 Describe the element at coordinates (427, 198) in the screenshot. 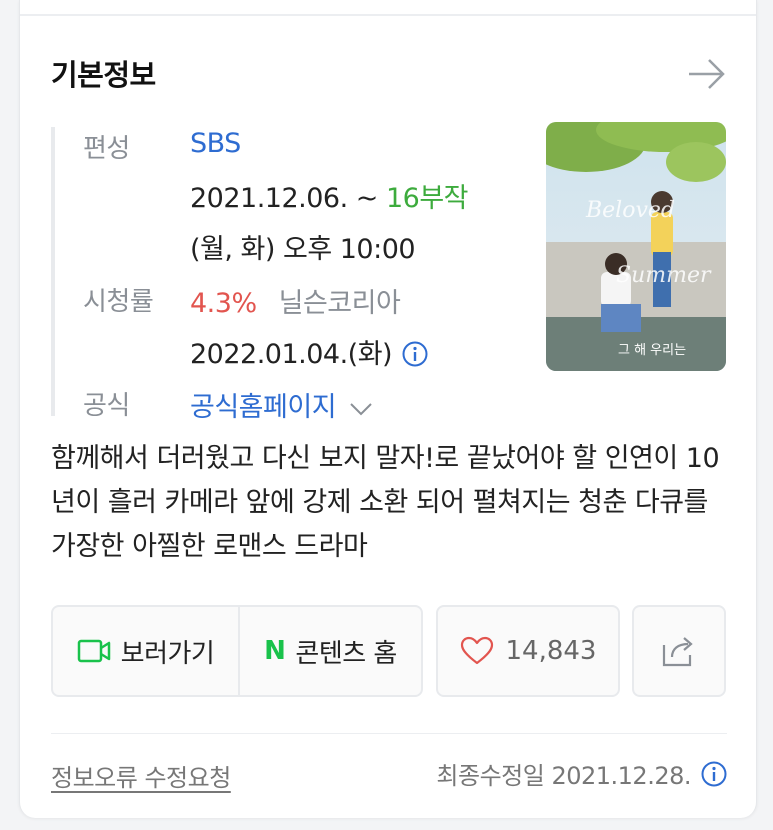

I see `episodes-count: 16부작` at that location.